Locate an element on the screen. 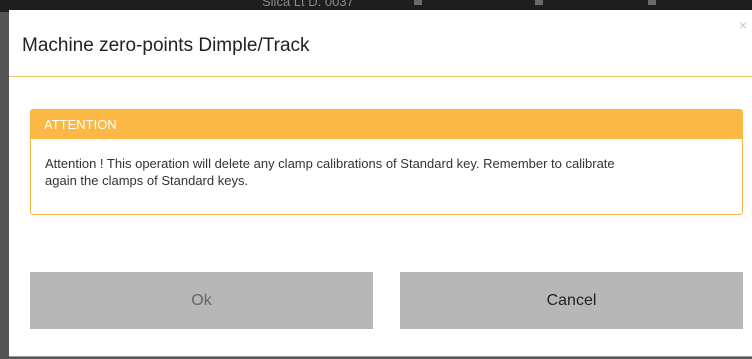  background-partial-text: Silca Lt D. 0037 is located at coordinates (308, 4).